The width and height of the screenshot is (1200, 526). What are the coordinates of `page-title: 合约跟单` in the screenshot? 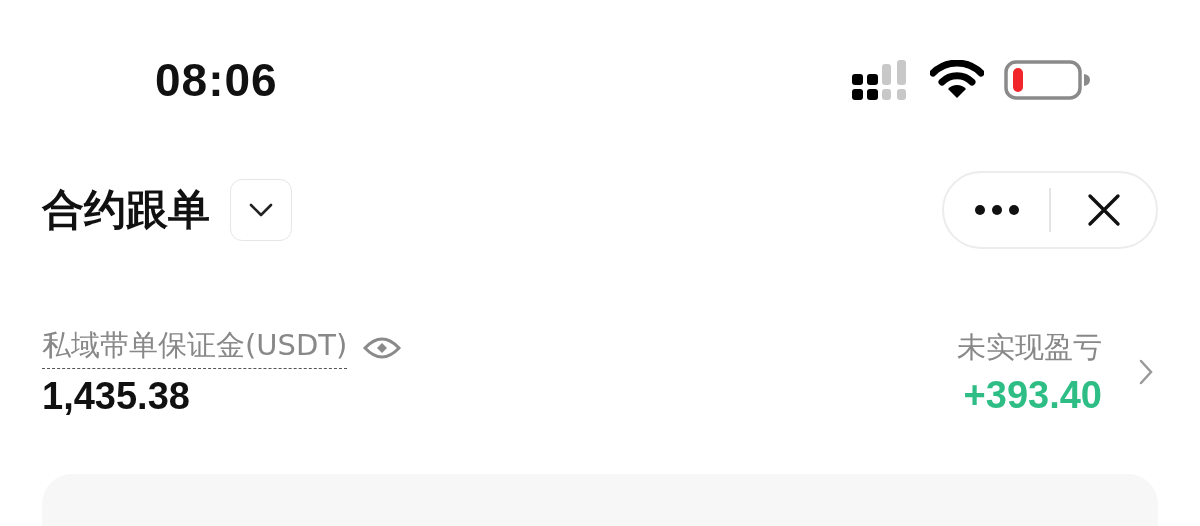 It's located at (126, 210).